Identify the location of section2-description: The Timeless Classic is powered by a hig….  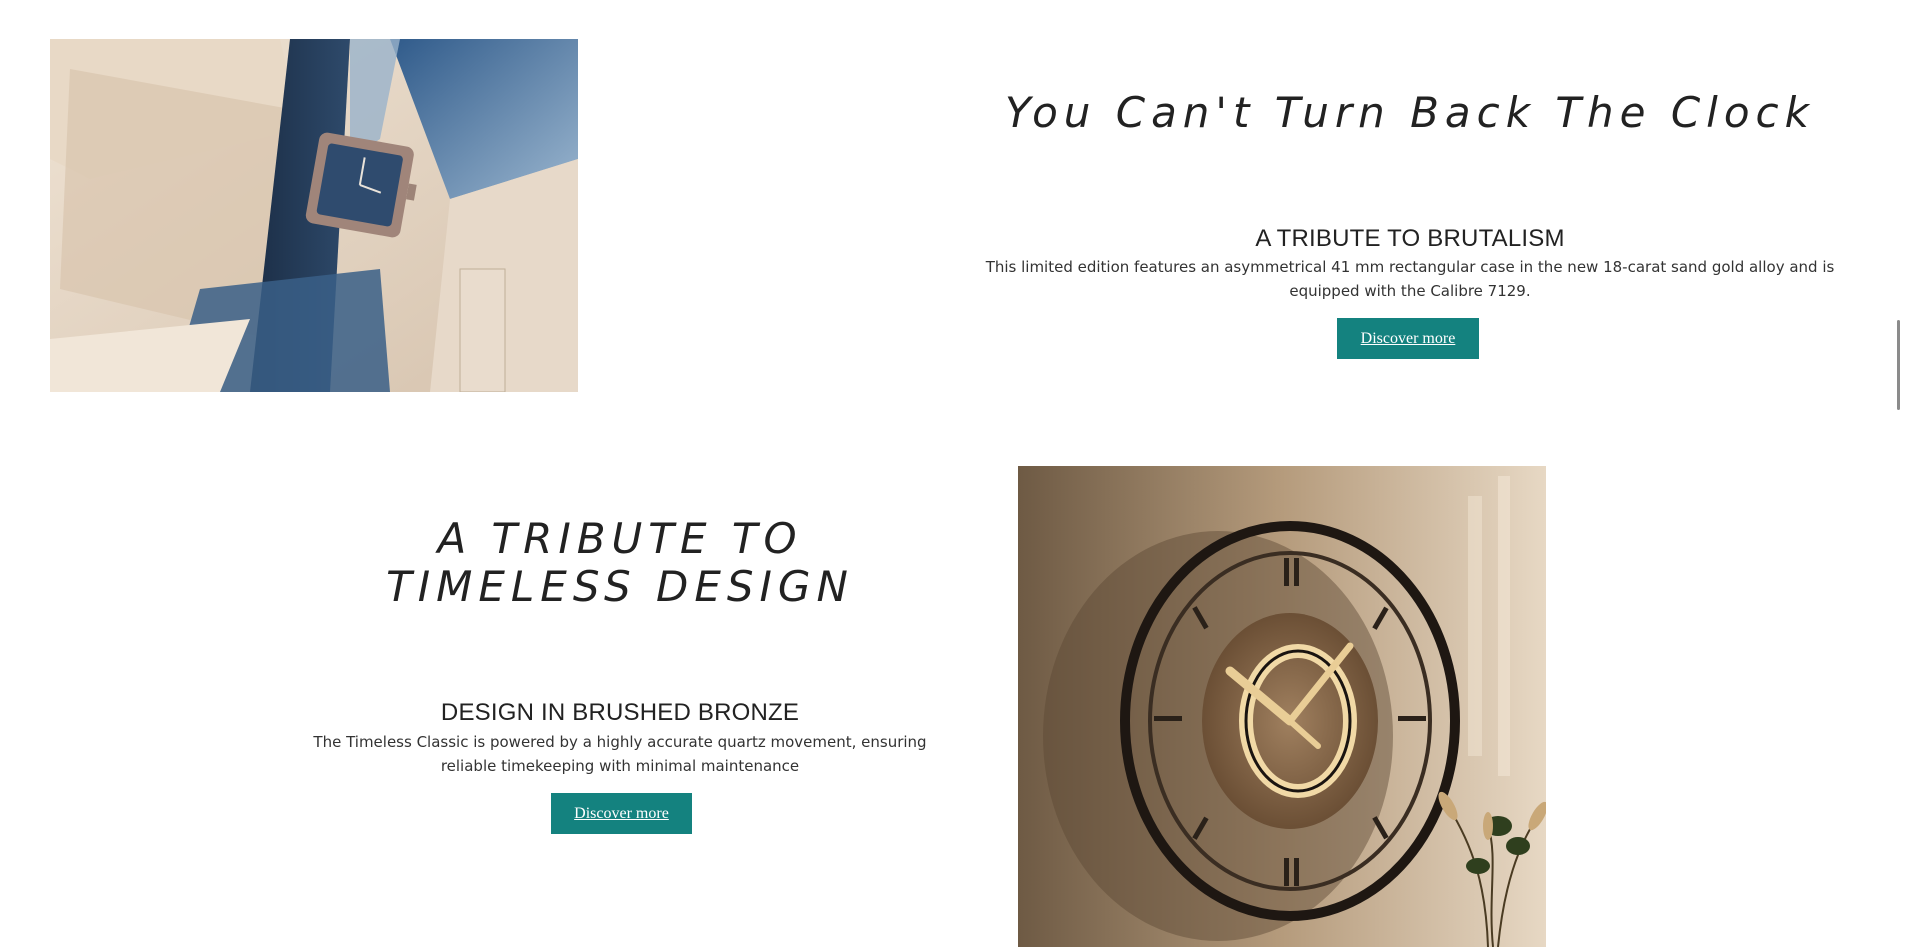
(620, 754).